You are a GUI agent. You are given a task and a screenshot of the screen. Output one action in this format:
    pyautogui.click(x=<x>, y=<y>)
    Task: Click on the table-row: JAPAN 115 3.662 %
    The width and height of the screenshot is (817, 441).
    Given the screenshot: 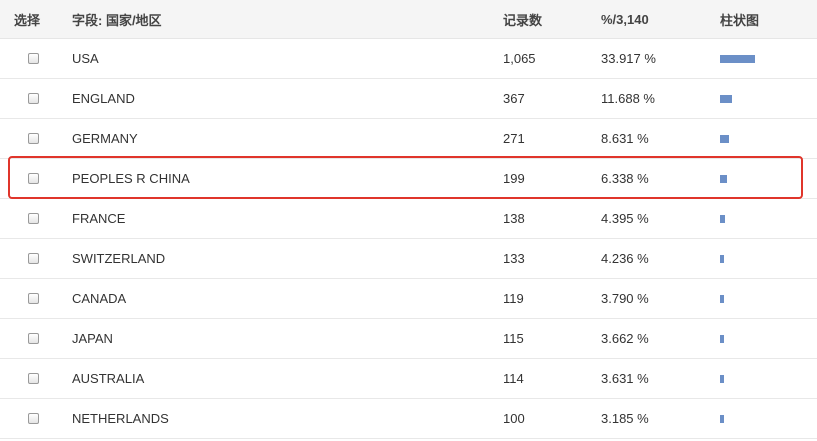 What is the action you would take?
    pyautogui.click(x=408, y=339)
    